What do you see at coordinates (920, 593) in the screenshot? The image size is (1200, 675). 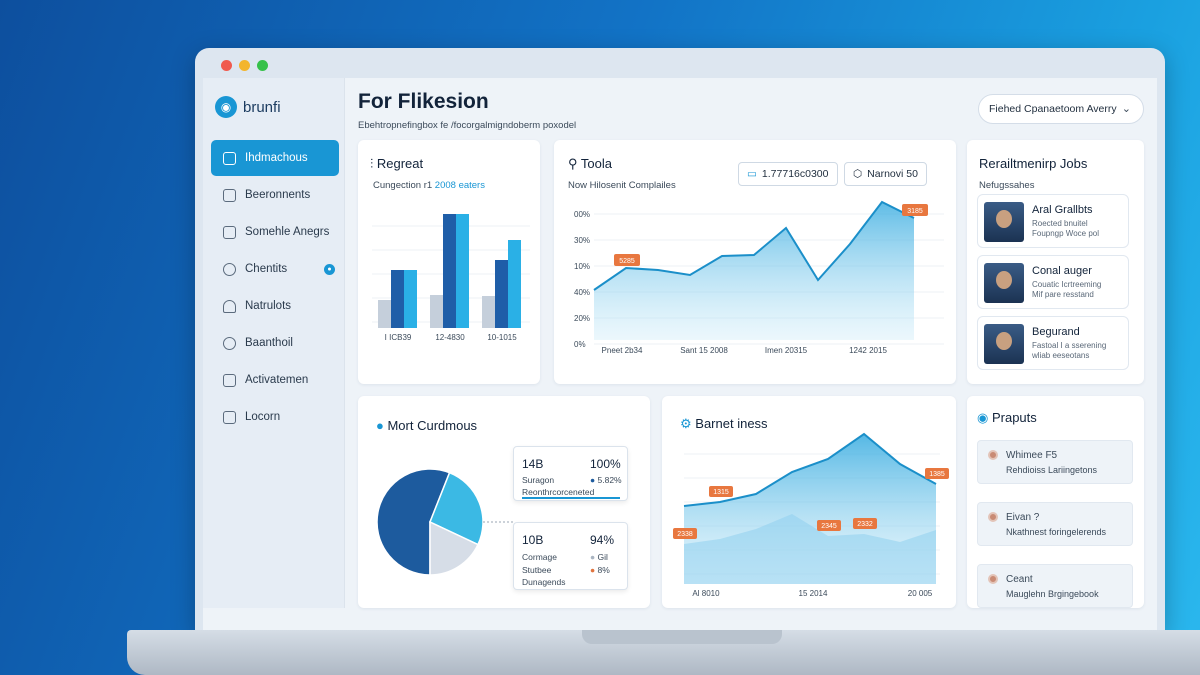 I see `x-tick-label: 20 005` at bounding box center [920, 593].